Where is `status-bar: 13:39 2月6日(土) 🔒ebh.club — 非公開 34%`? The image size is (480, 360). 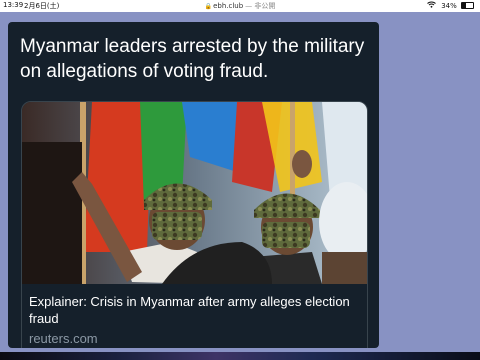 status-bar: 13:39 2月6日(土) 🔒ebh.club — 非公開 34% is located at coordinates (240, 6).